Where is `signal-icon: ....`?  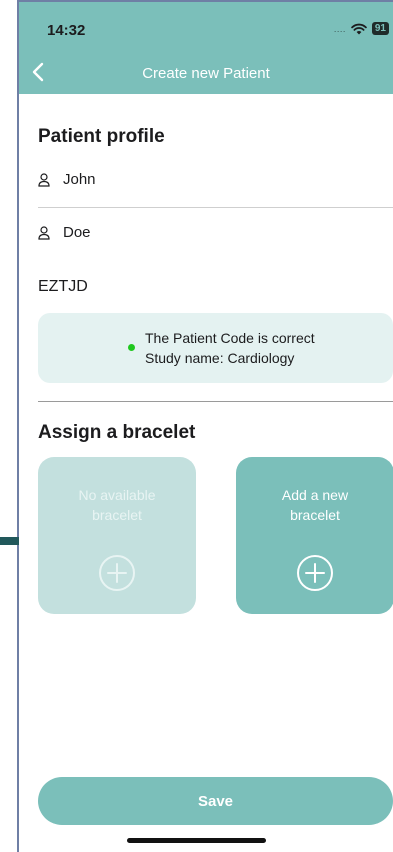 signal-icon: .... is located at coordinates (339, 28).